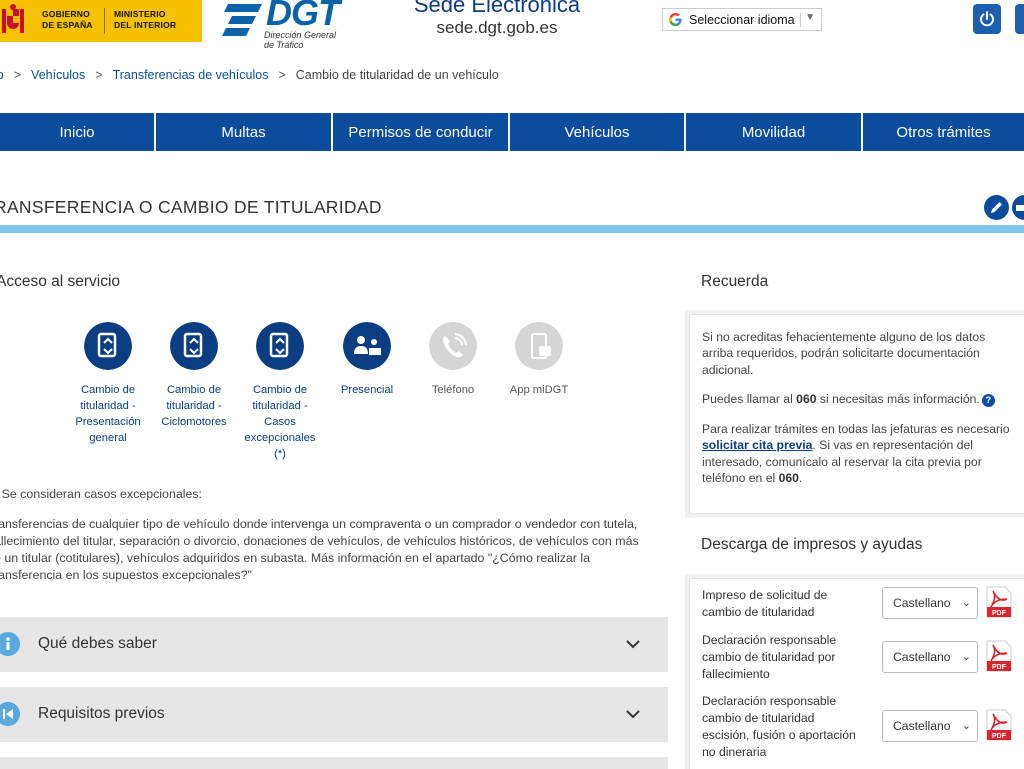  I want to click on login-button, so click(987, 19).